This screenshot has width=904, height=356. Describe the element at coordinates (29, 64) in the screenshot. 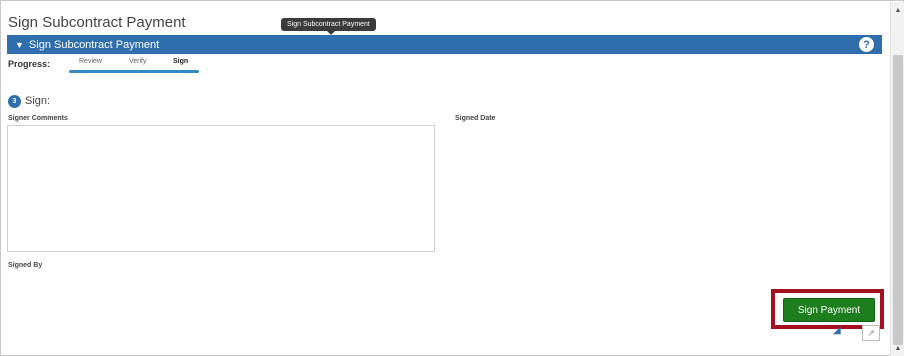

I see `progress-label: Progress:` at that location.